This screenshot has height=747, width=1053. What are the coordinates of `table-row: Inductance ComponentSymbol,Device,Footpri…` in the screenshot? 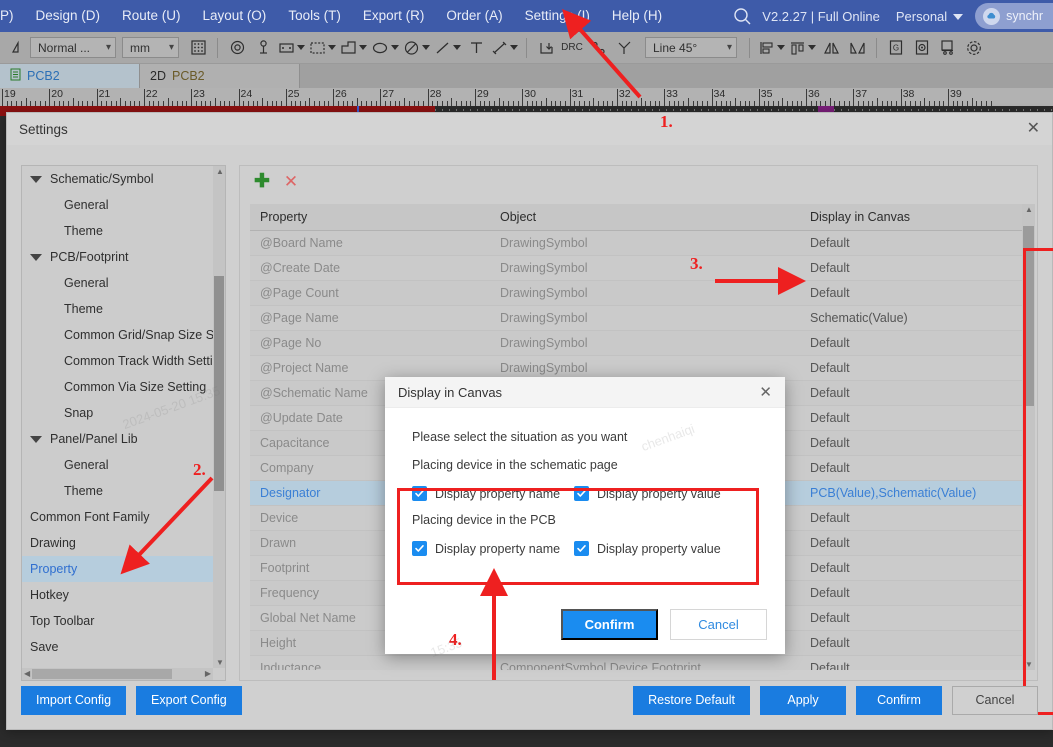 It's located at (638, 662).